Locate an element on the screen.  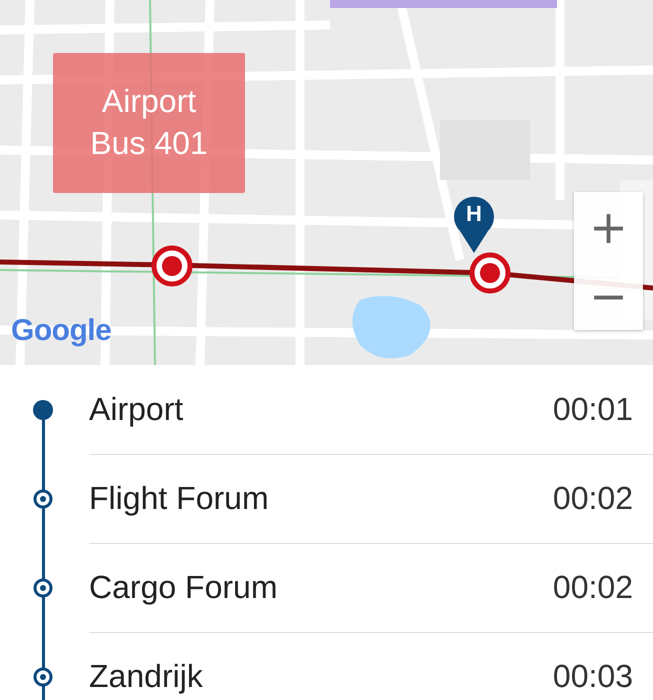
stop-name: Zandrijk is located at coordinates (146, 676).